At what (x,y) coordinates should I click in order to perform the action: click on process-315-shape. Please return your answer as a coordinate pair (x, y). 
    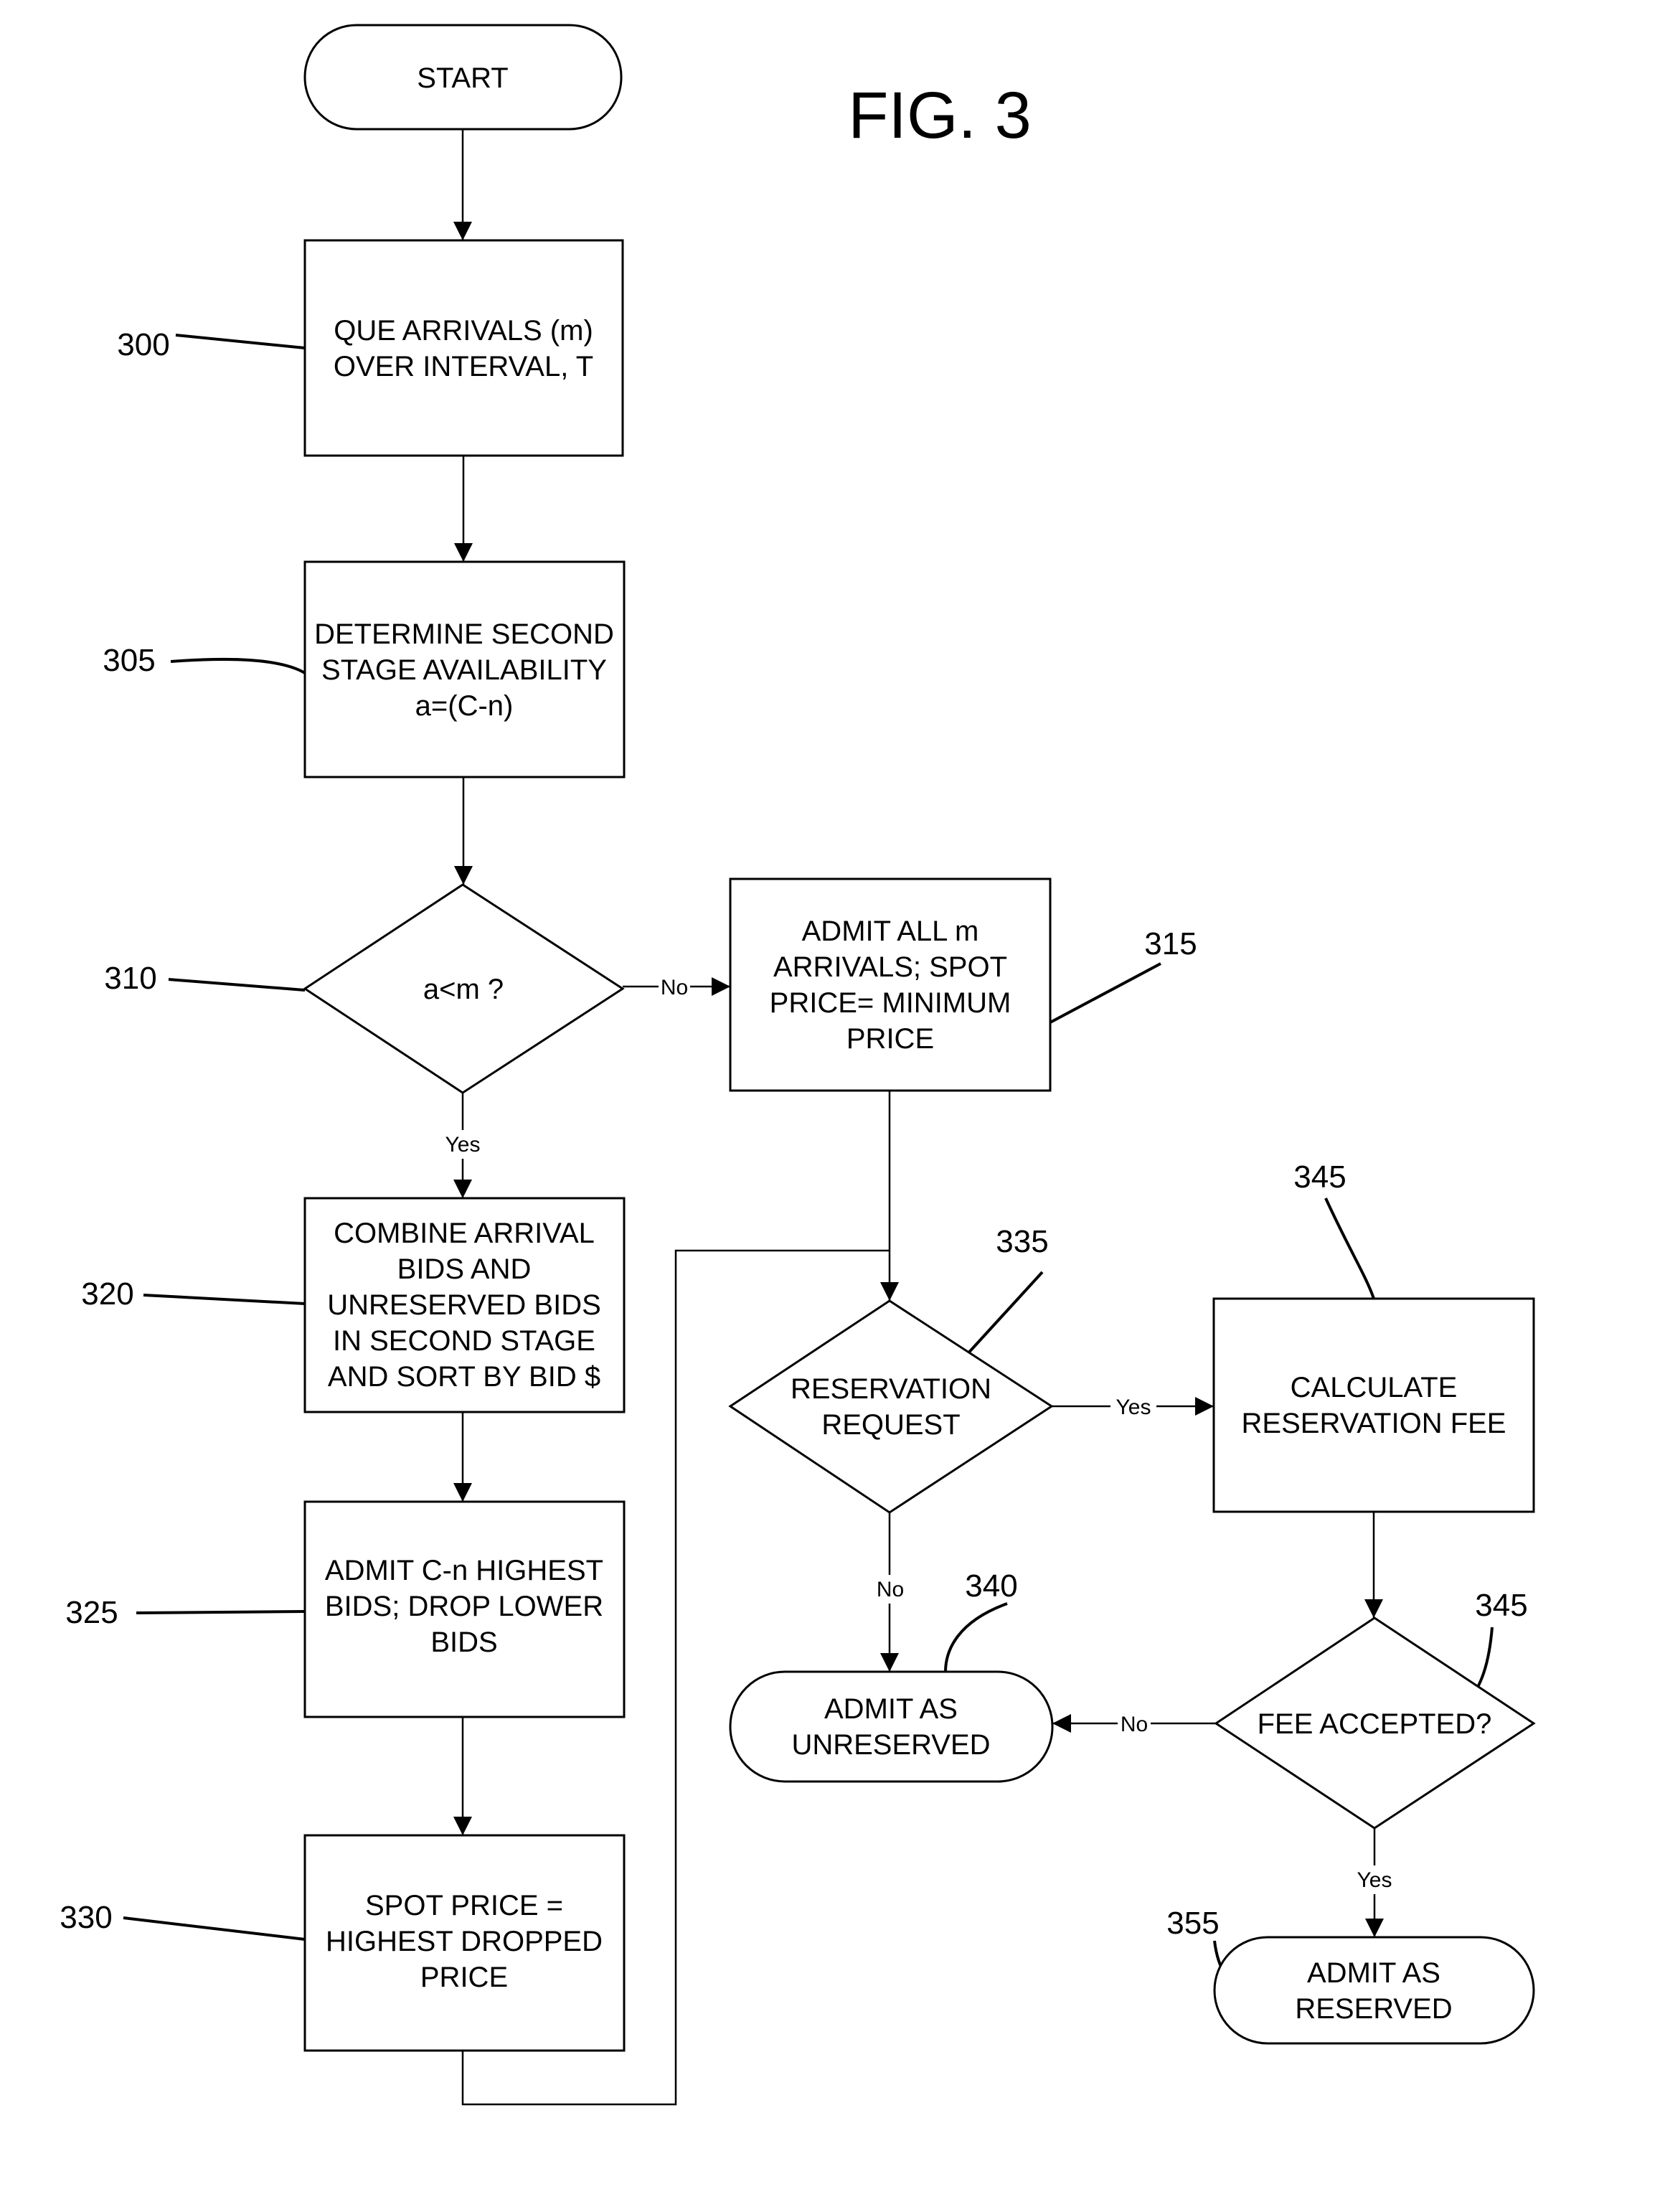
    Looking at the image, I should click on (891, 985).